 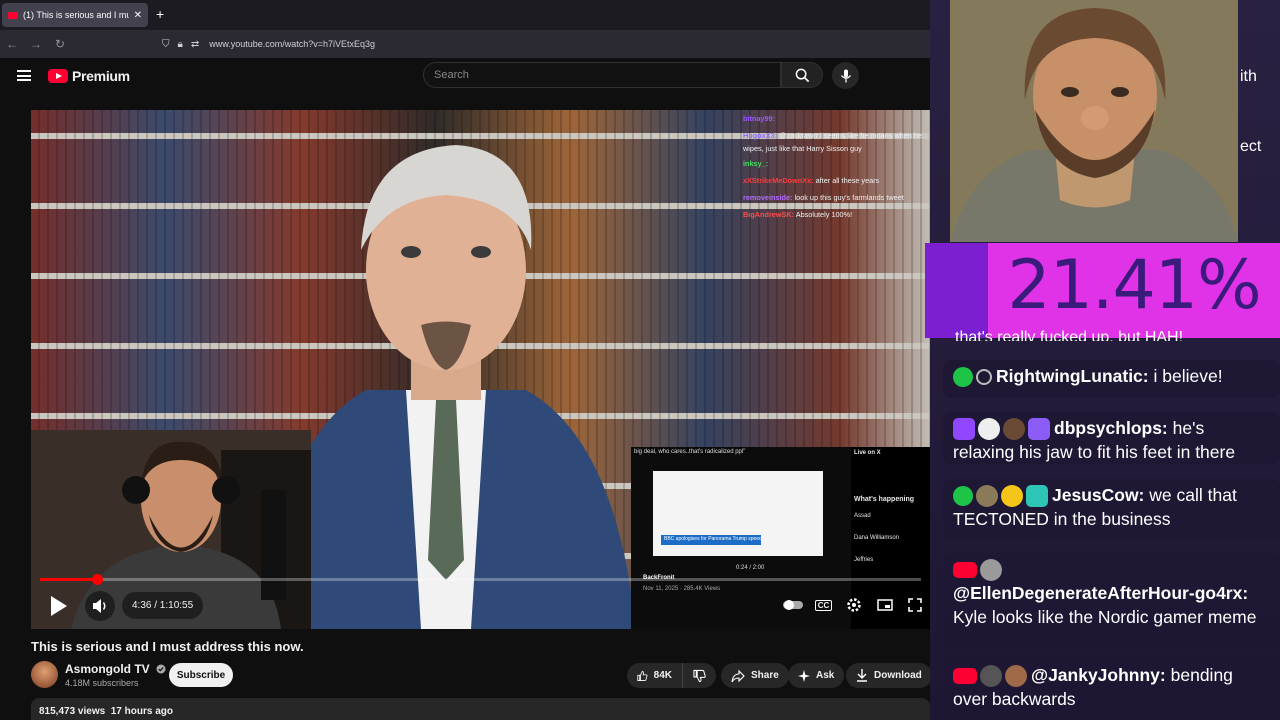 What do you see at coordinates (24, 75) in the screenshot?
I see `menu-icon` at bounding box center [24, 75].